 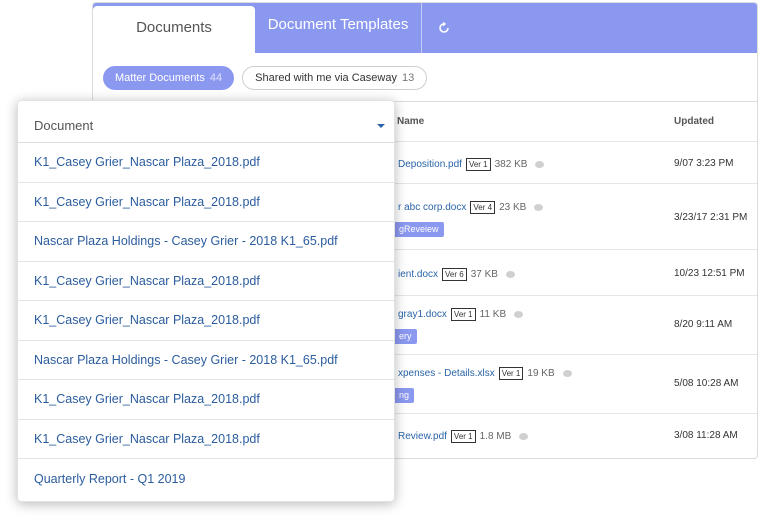 What do you see at coordinates (430, 164) in the screenshot?
I see `file-link: Deposition.pdf` at bounding box center [430, 164].